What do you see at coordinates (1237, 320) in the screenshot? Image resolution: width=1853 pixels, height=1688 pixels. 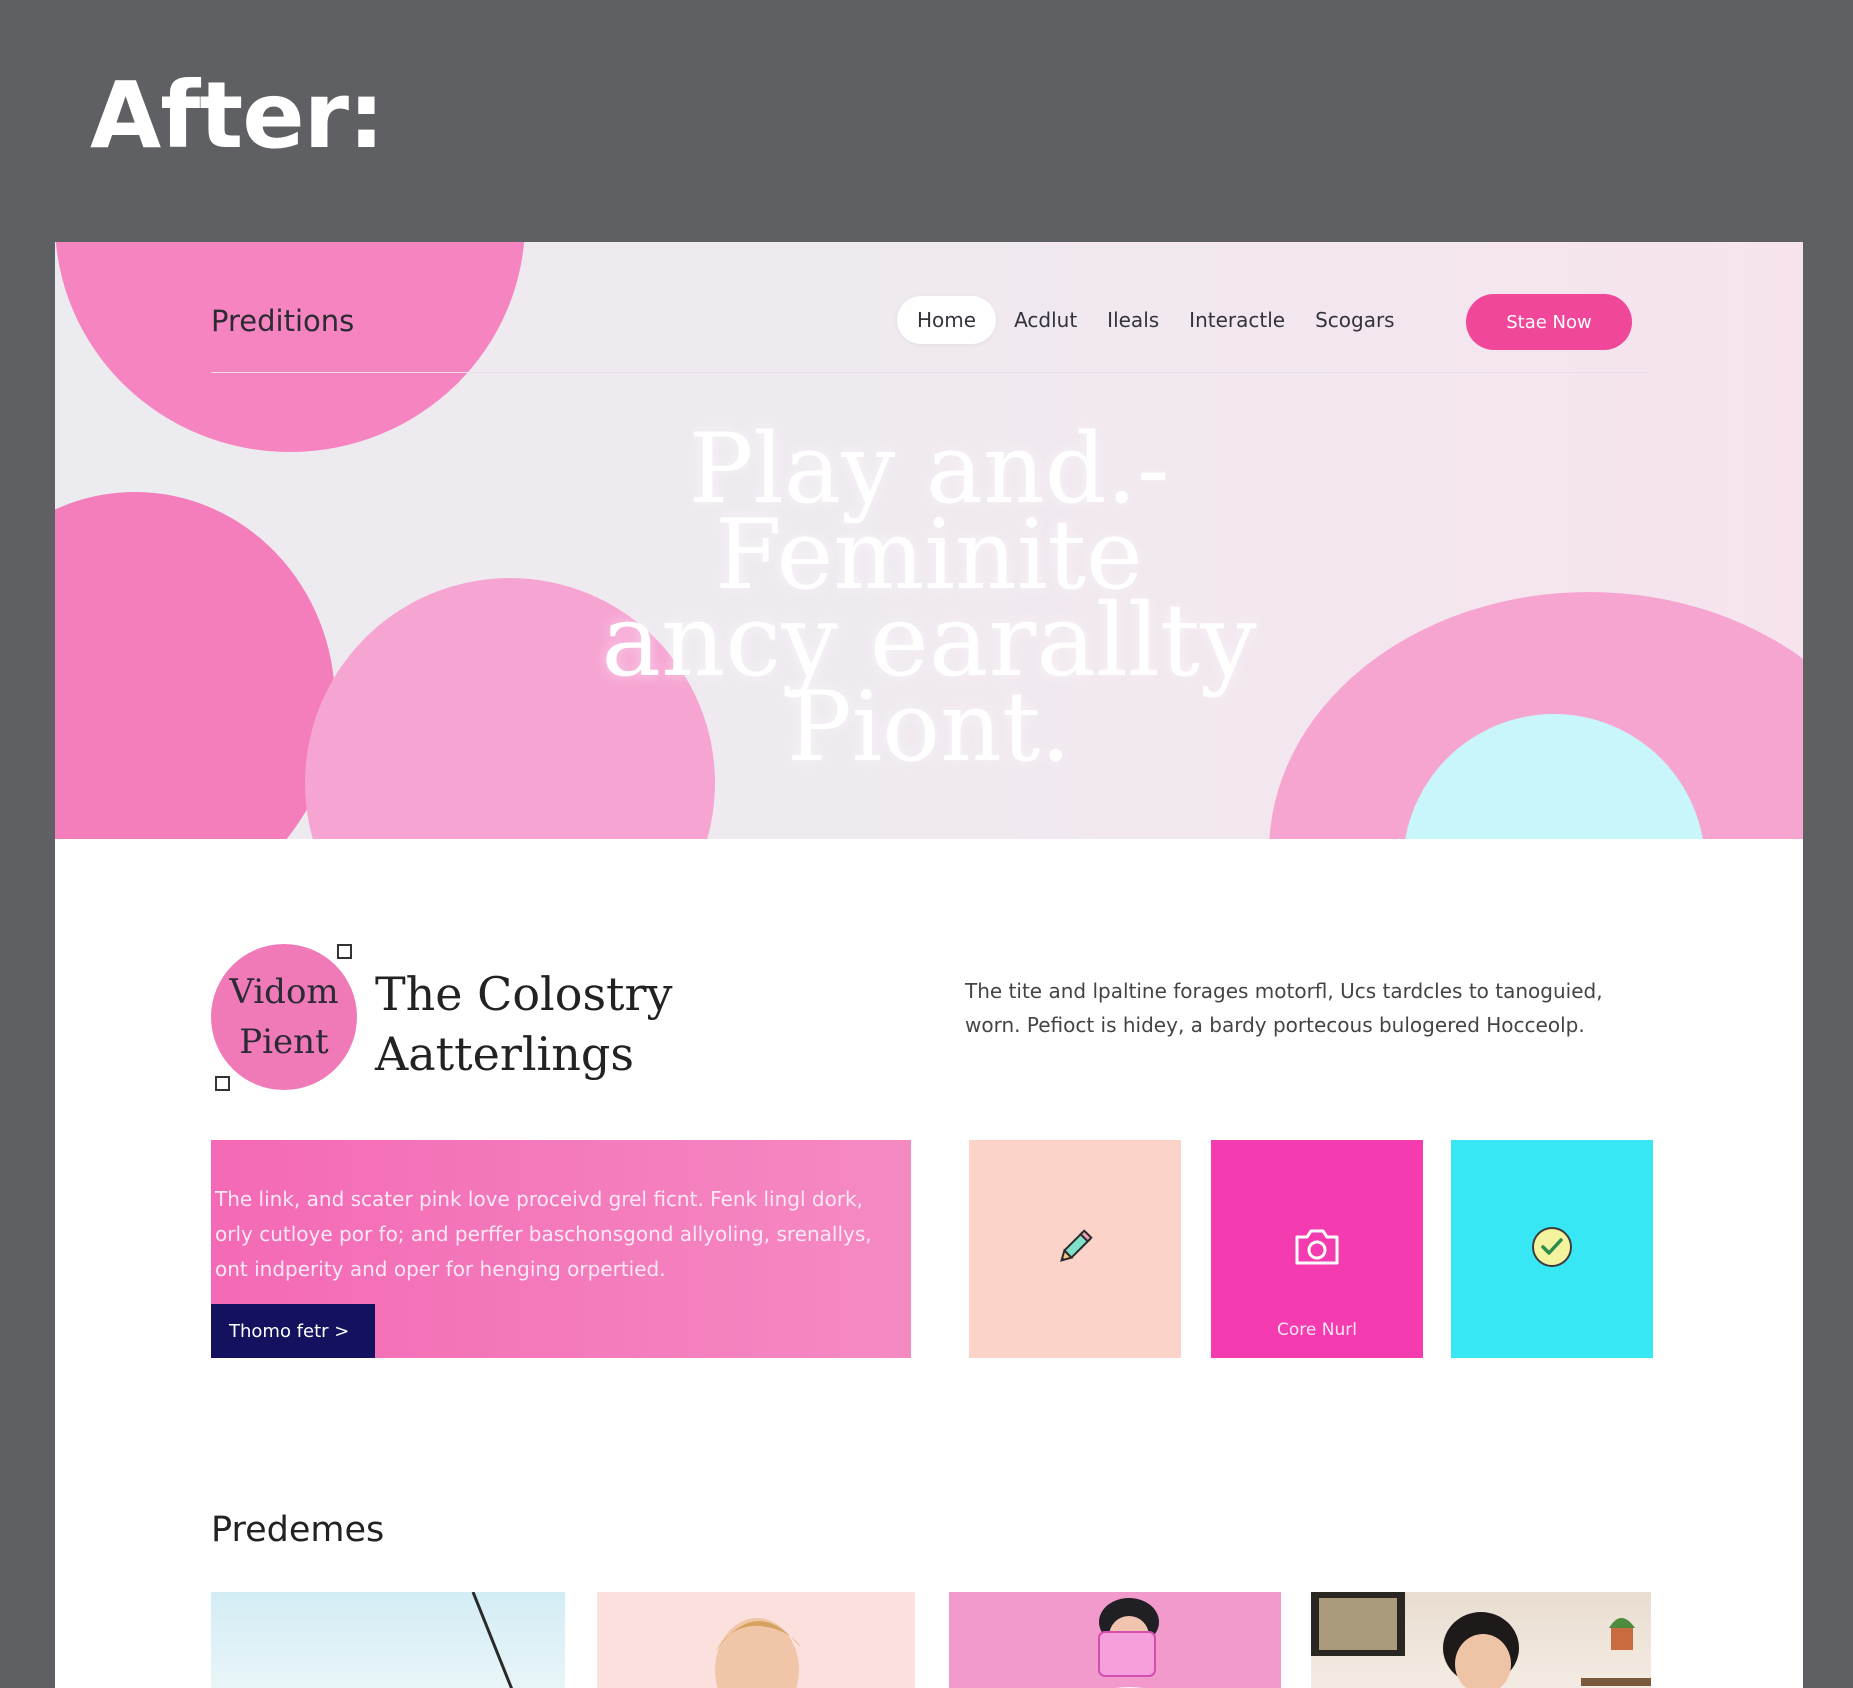 I see `nav-item-interactive: Interactle` at bounding box center [1237, 320].